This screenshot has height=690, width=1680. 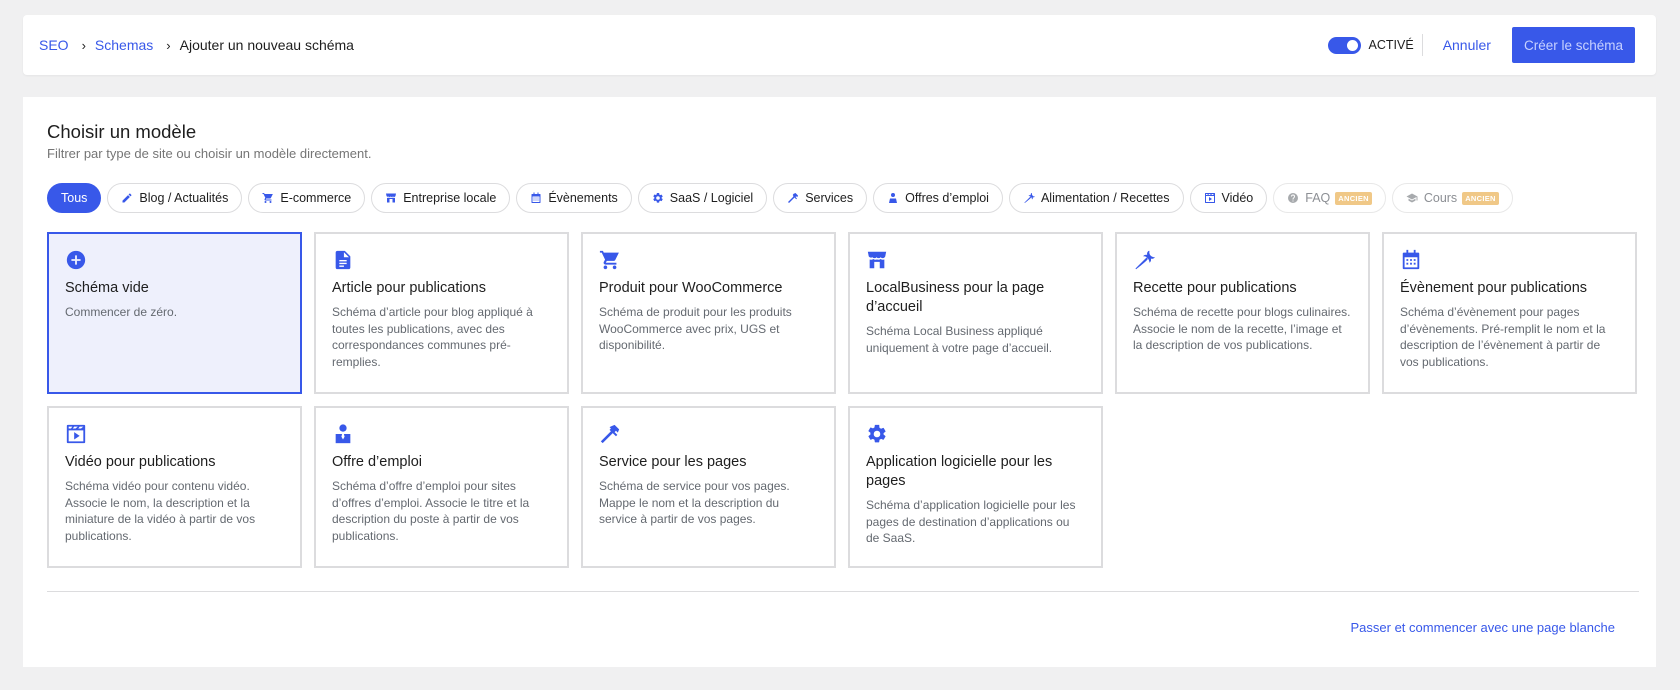 What do you see at coordinates (959, 471) in the screenshot?
I see `template-title: Application logicielle pour les pages` at bounding box center [959, 471].